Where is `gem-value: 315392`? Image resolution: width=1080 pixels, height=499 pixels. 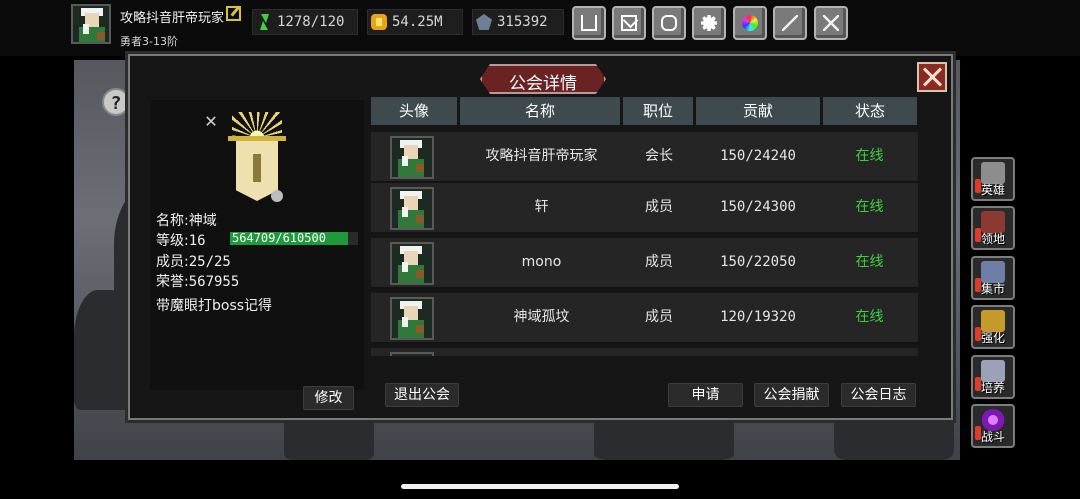 gem-value: 315392 is located at coordinates (522, 22).